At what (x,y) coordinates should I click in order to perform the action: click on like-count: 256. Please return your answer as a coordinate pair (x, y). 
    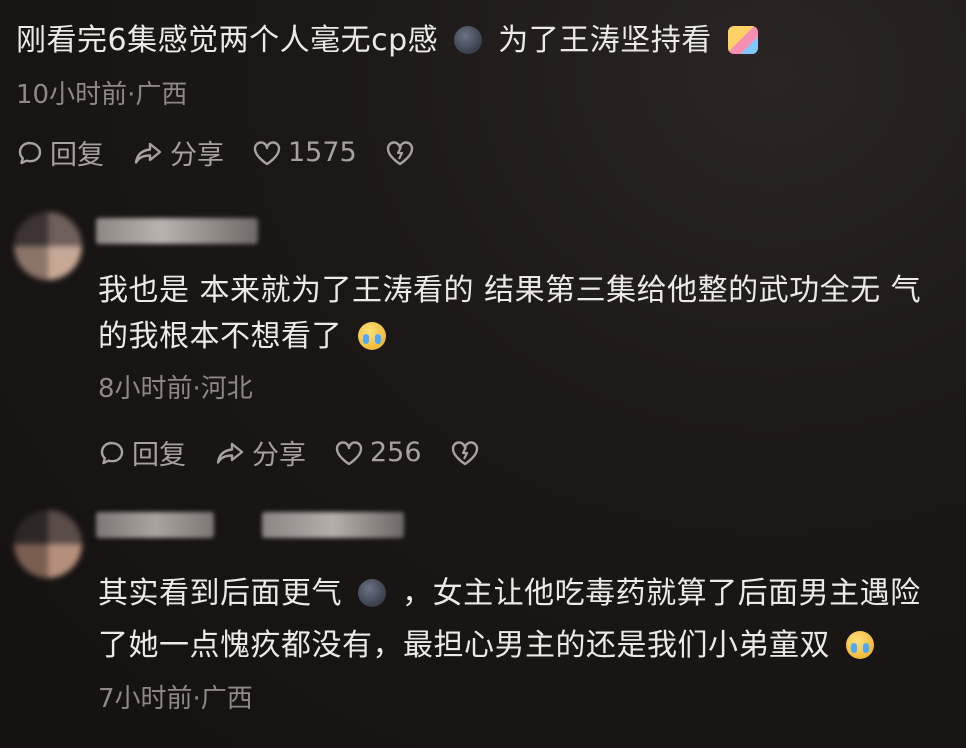
    Looking at the image, I should click on (396, 452).